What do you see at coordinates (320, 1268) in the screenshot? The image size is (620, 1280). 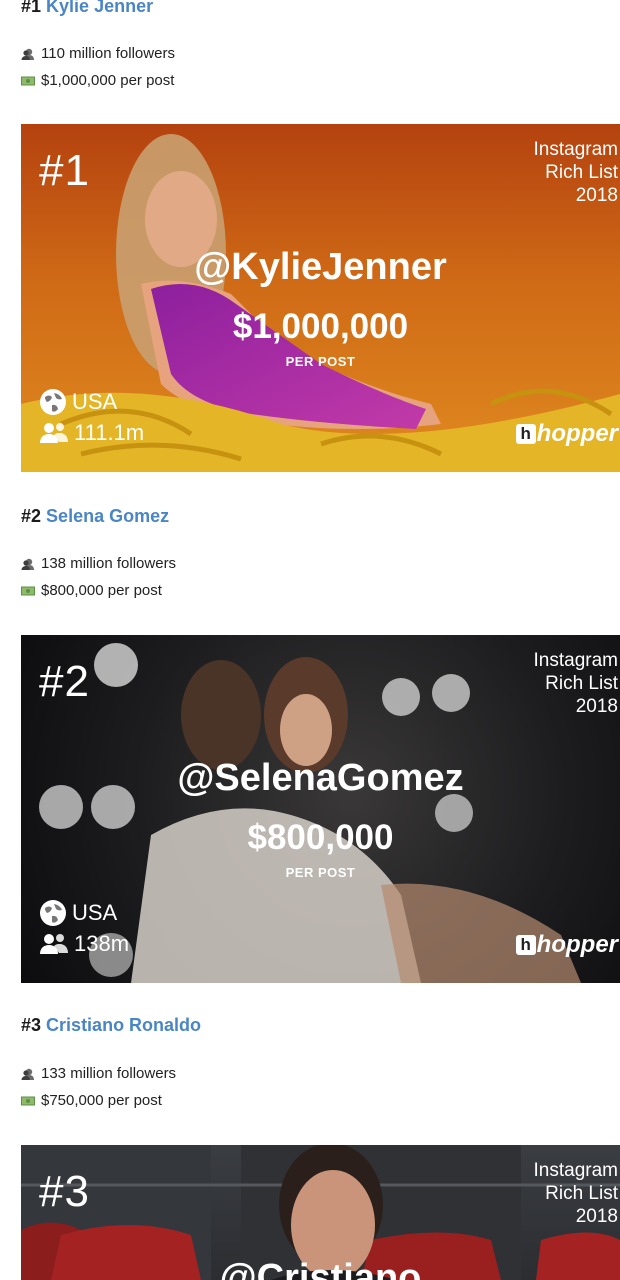 I see `card-handle: @Cristiano` at bounding box center [320, 1268].